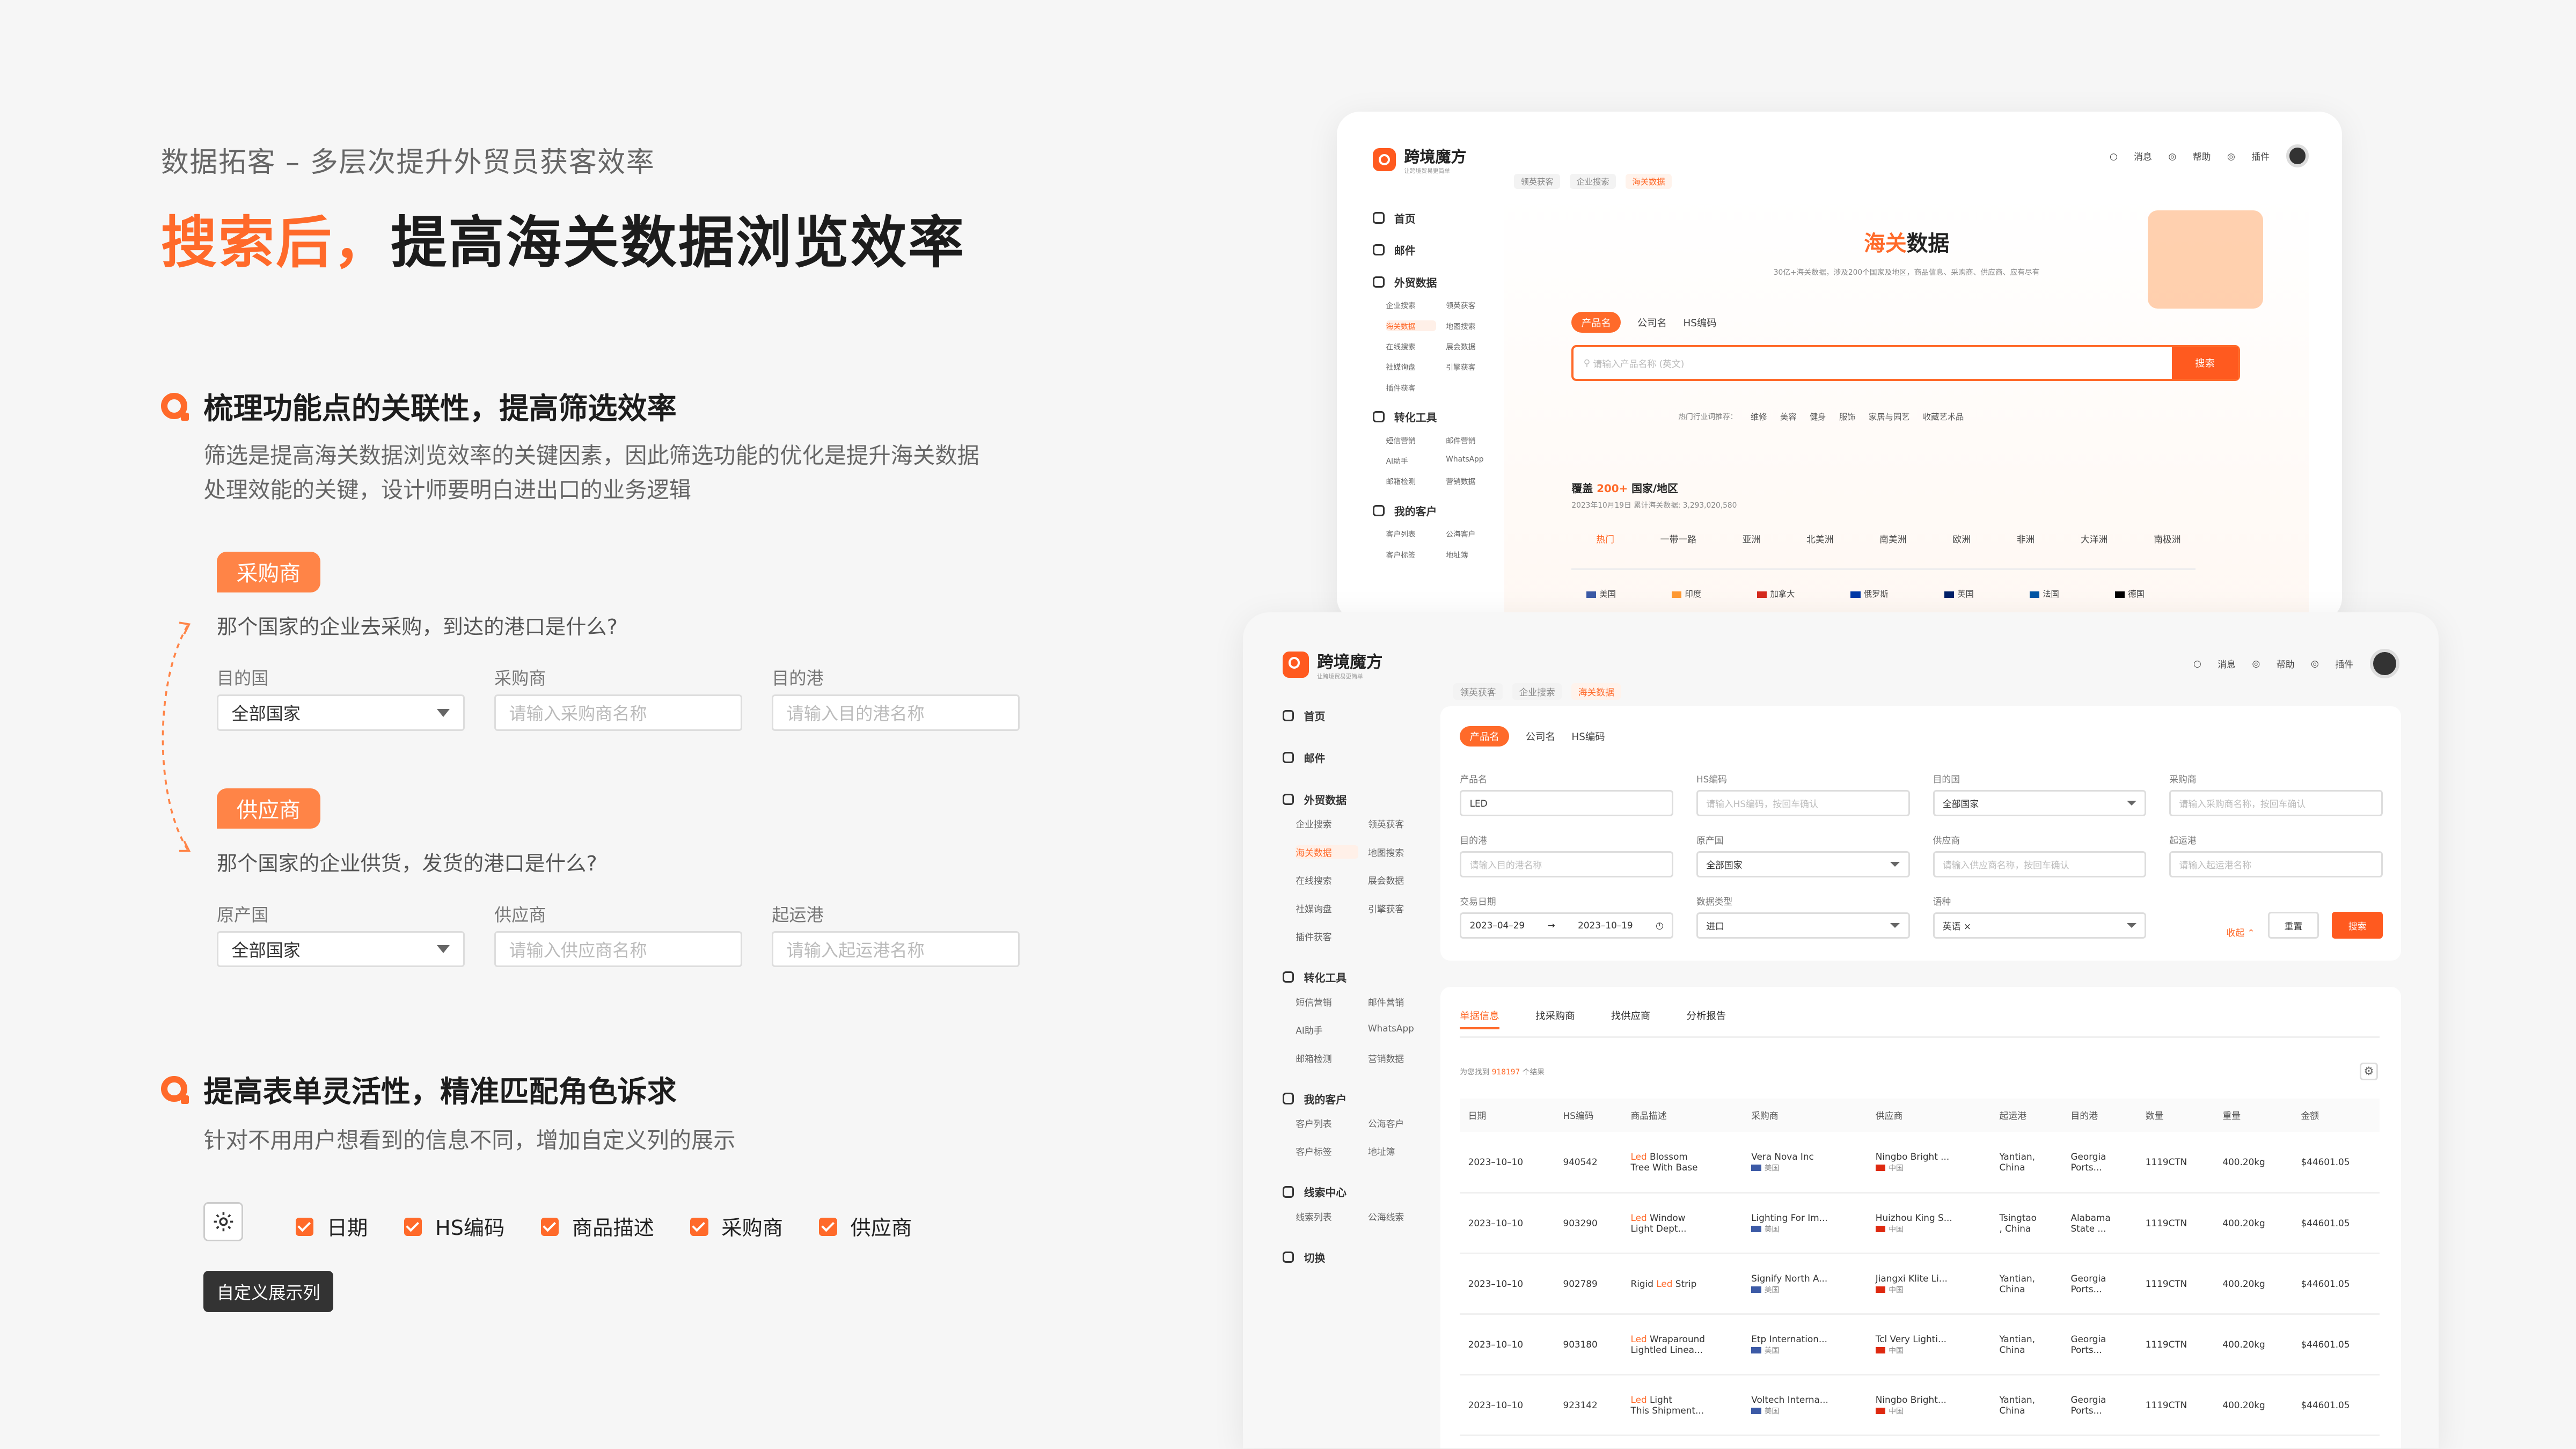 The height and width of the screenshot is (1449, 2576). What do you see at coordinates (1589, 1115) in the screenshot?
I see `col-hs: HS编码` at bounding box center [1589, 1115].